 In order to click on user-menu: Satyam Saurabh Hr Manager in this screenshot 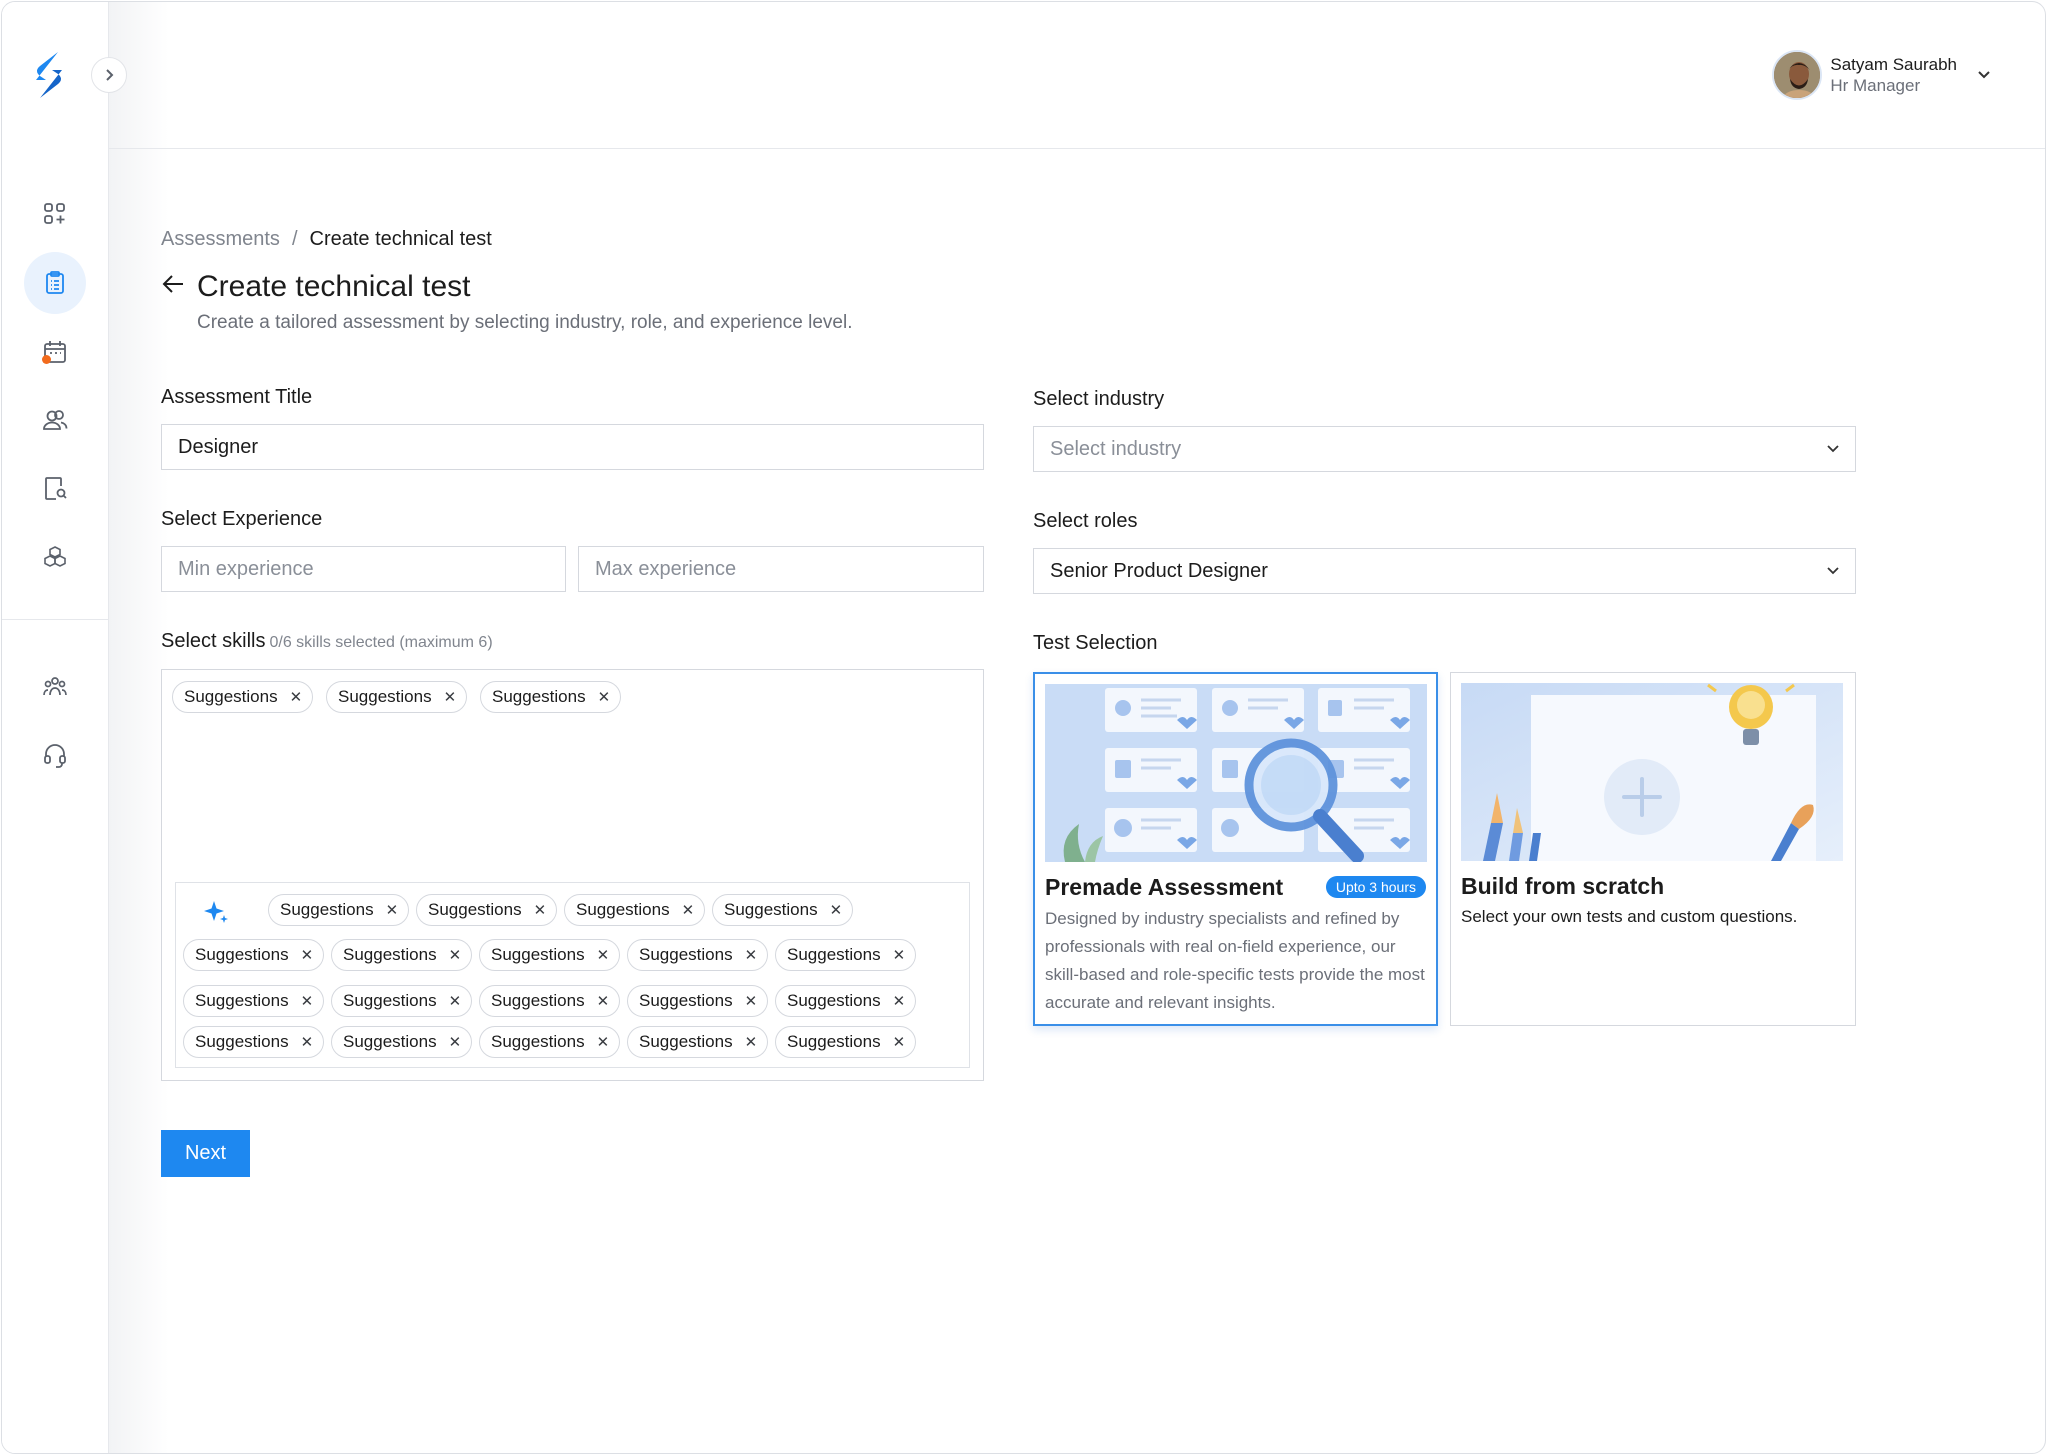, I will do `click(1881, 75)`.